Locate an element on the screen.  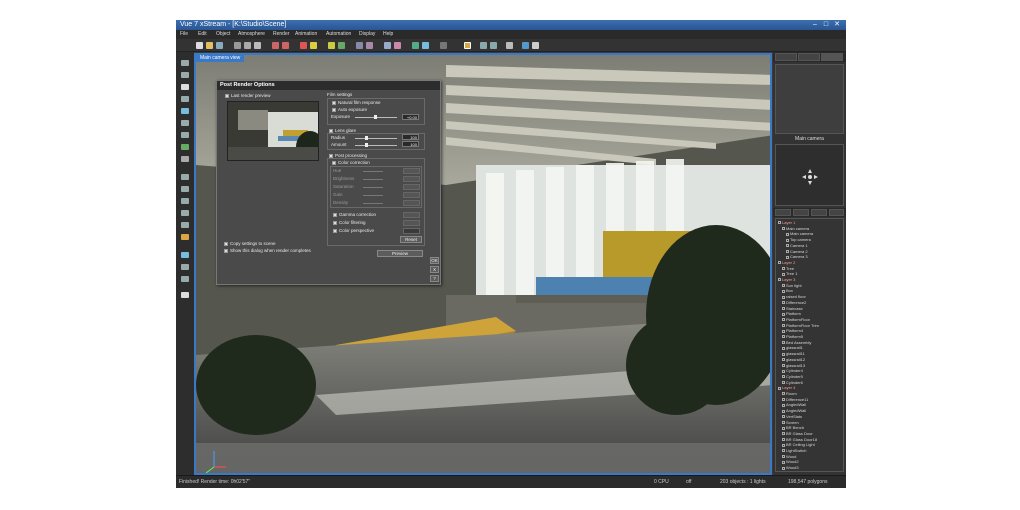
render-options-icon is located at coordinates (443, 45).